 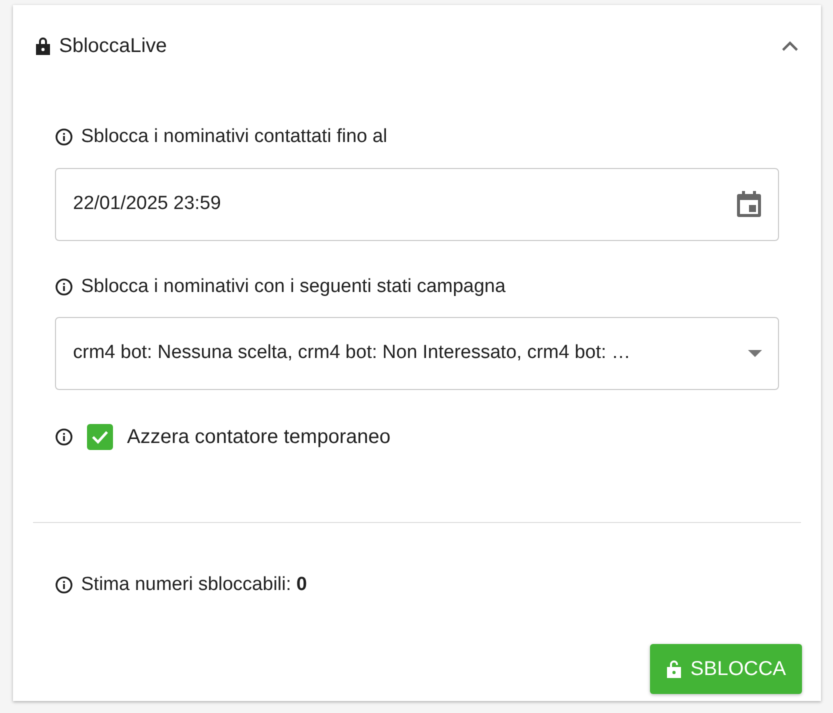 I want to click on field-label: Sblocca i nominativi contattati fino al, so click(x=234, y=137).